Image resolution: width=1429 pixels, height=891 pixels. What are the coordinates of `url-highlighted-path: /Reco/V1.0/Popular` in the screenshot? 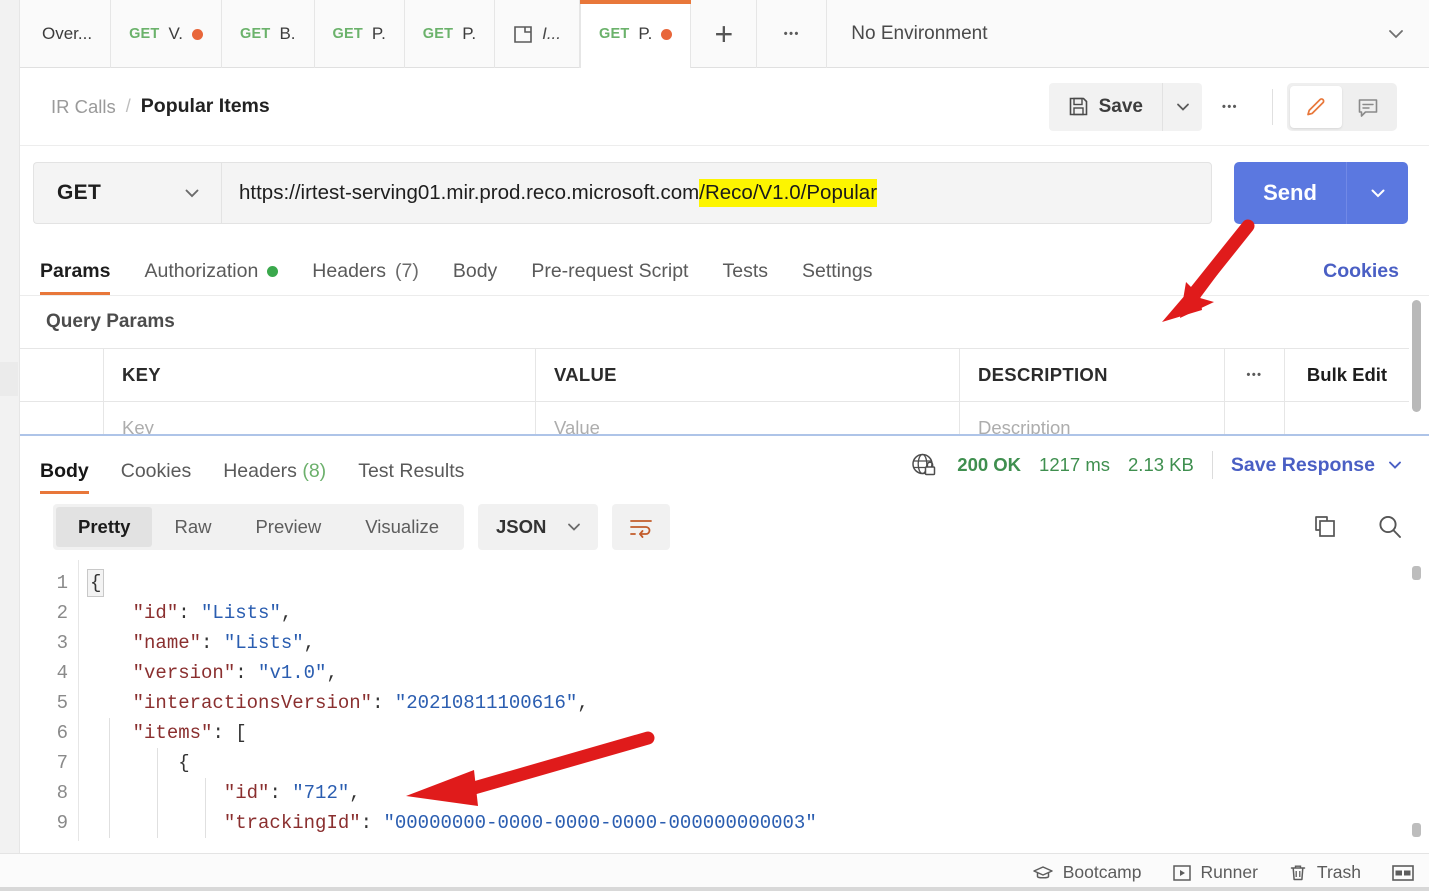 It's located at (788, 193).